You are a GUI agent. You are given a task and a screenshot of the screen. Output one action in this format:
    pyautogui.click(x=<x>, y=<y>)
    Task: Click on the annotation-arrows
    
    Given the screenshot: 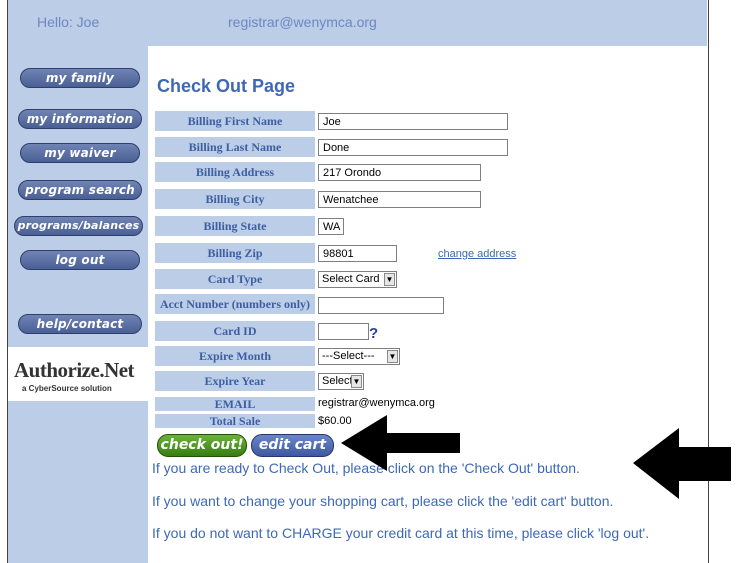 What is the action you would take?
    pyautogui.click(x=536, y=457)
    